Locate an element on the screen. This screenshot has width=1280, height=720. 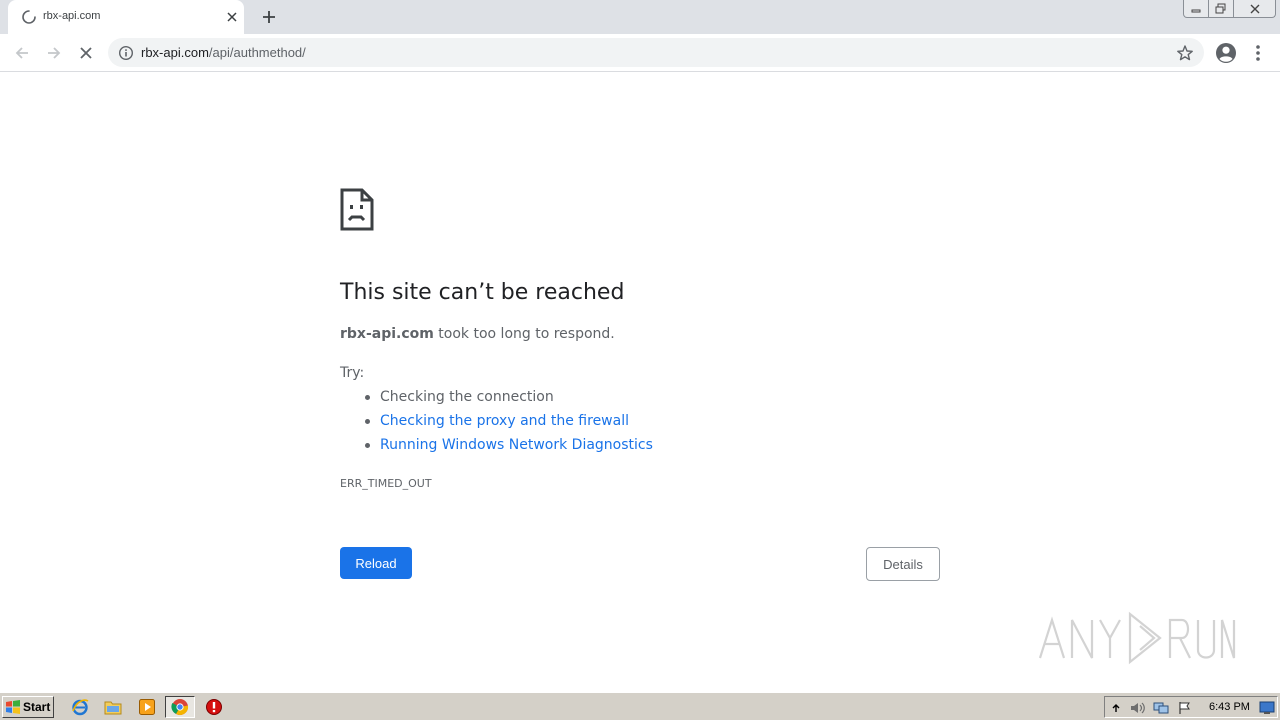
restore-button is located at coordinates (1221, 9).